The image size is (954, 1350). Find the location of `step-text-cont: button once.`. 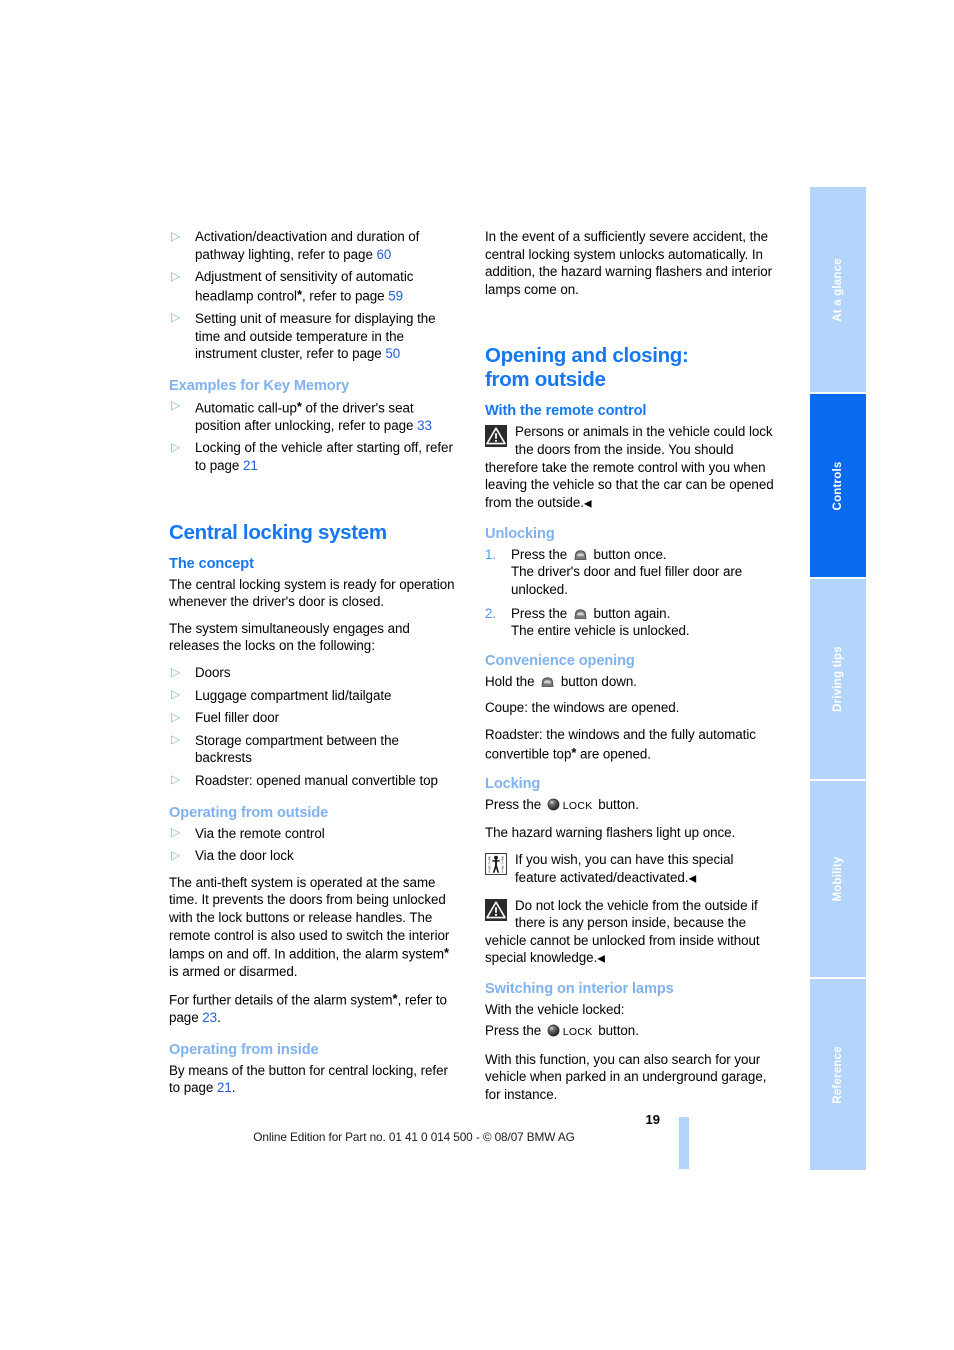

step-text-cont: button once. is located at coordinates (628, 554).